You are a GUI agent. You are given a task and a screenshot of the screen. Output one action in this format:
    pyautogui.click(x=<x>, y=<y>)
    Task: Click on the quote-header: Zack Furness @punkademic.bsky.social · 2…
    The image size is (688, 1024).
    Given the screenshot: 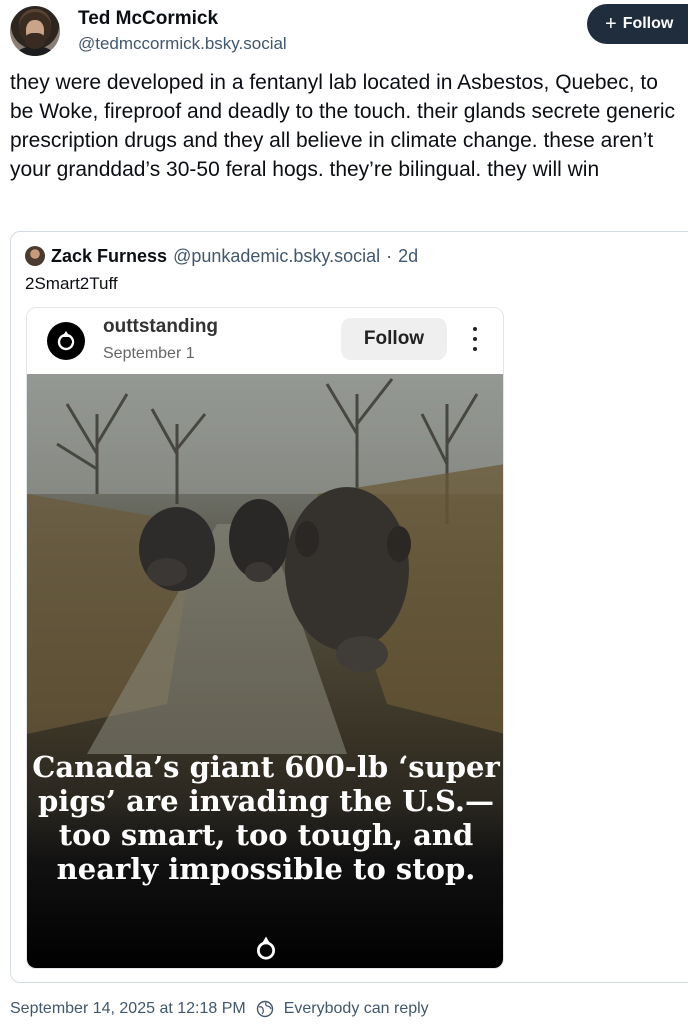 What is the action you would take?
    pyautogui.click(x=221, y=256)
    